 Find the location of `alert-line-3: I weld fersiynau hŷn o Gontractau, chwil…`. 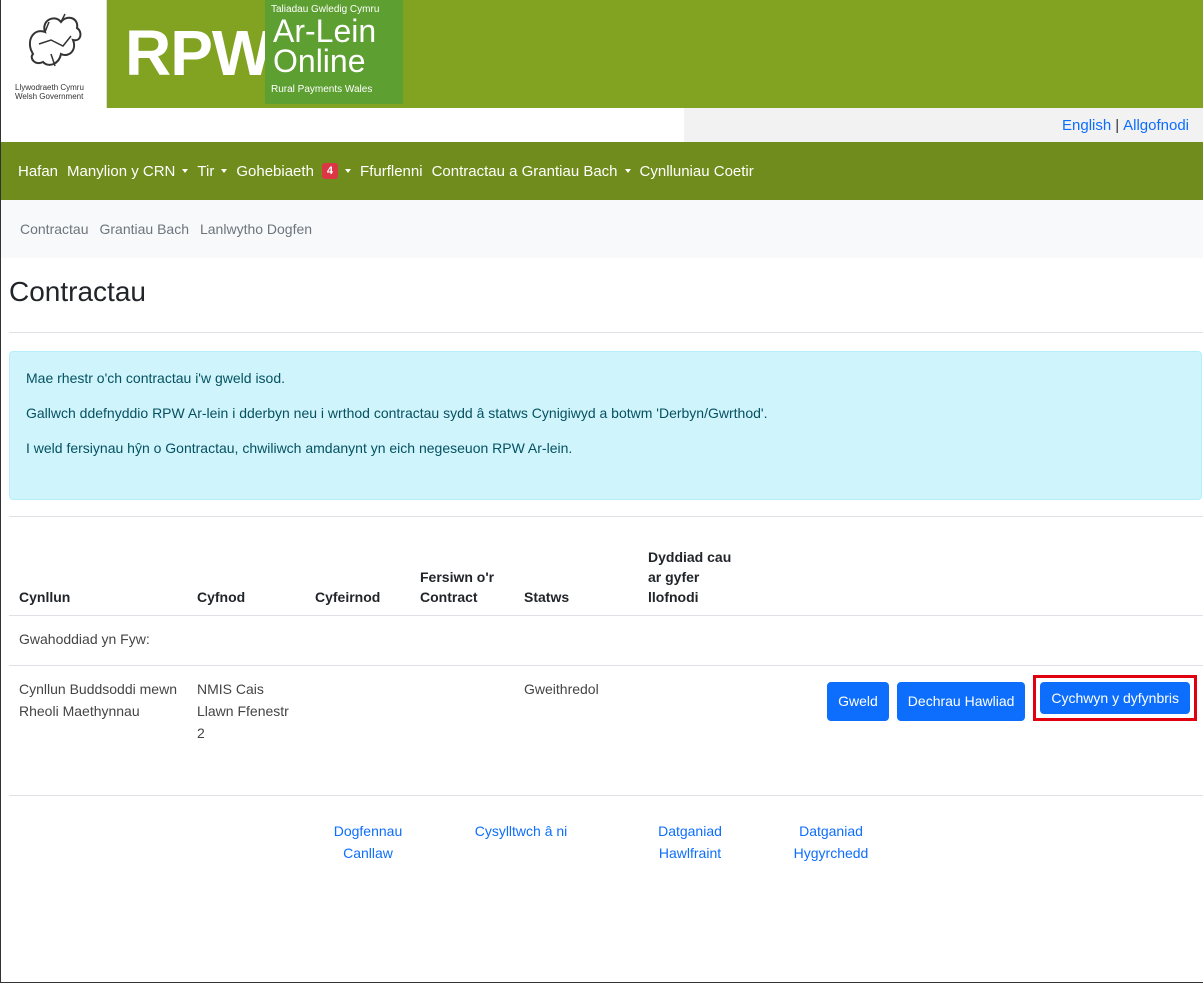

alert-line-3: I weld fersiynau hŷn o Gontractau, chwil… is located at coordinates (299, 448).